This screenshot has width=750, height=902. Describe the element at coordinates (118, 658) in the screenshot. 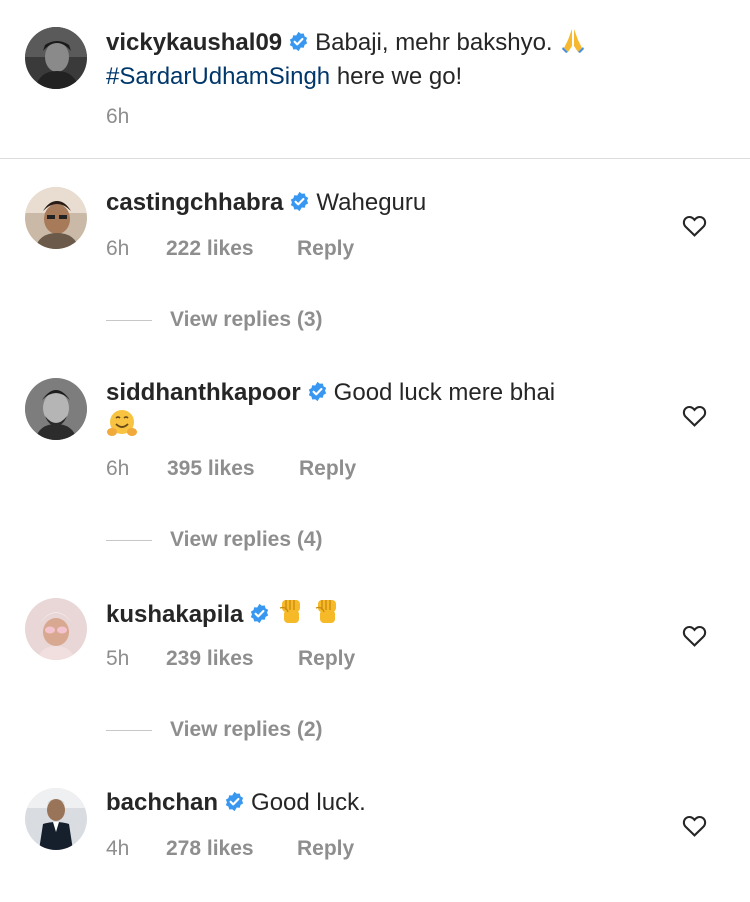

I see `comment-time: 5h` at that location.